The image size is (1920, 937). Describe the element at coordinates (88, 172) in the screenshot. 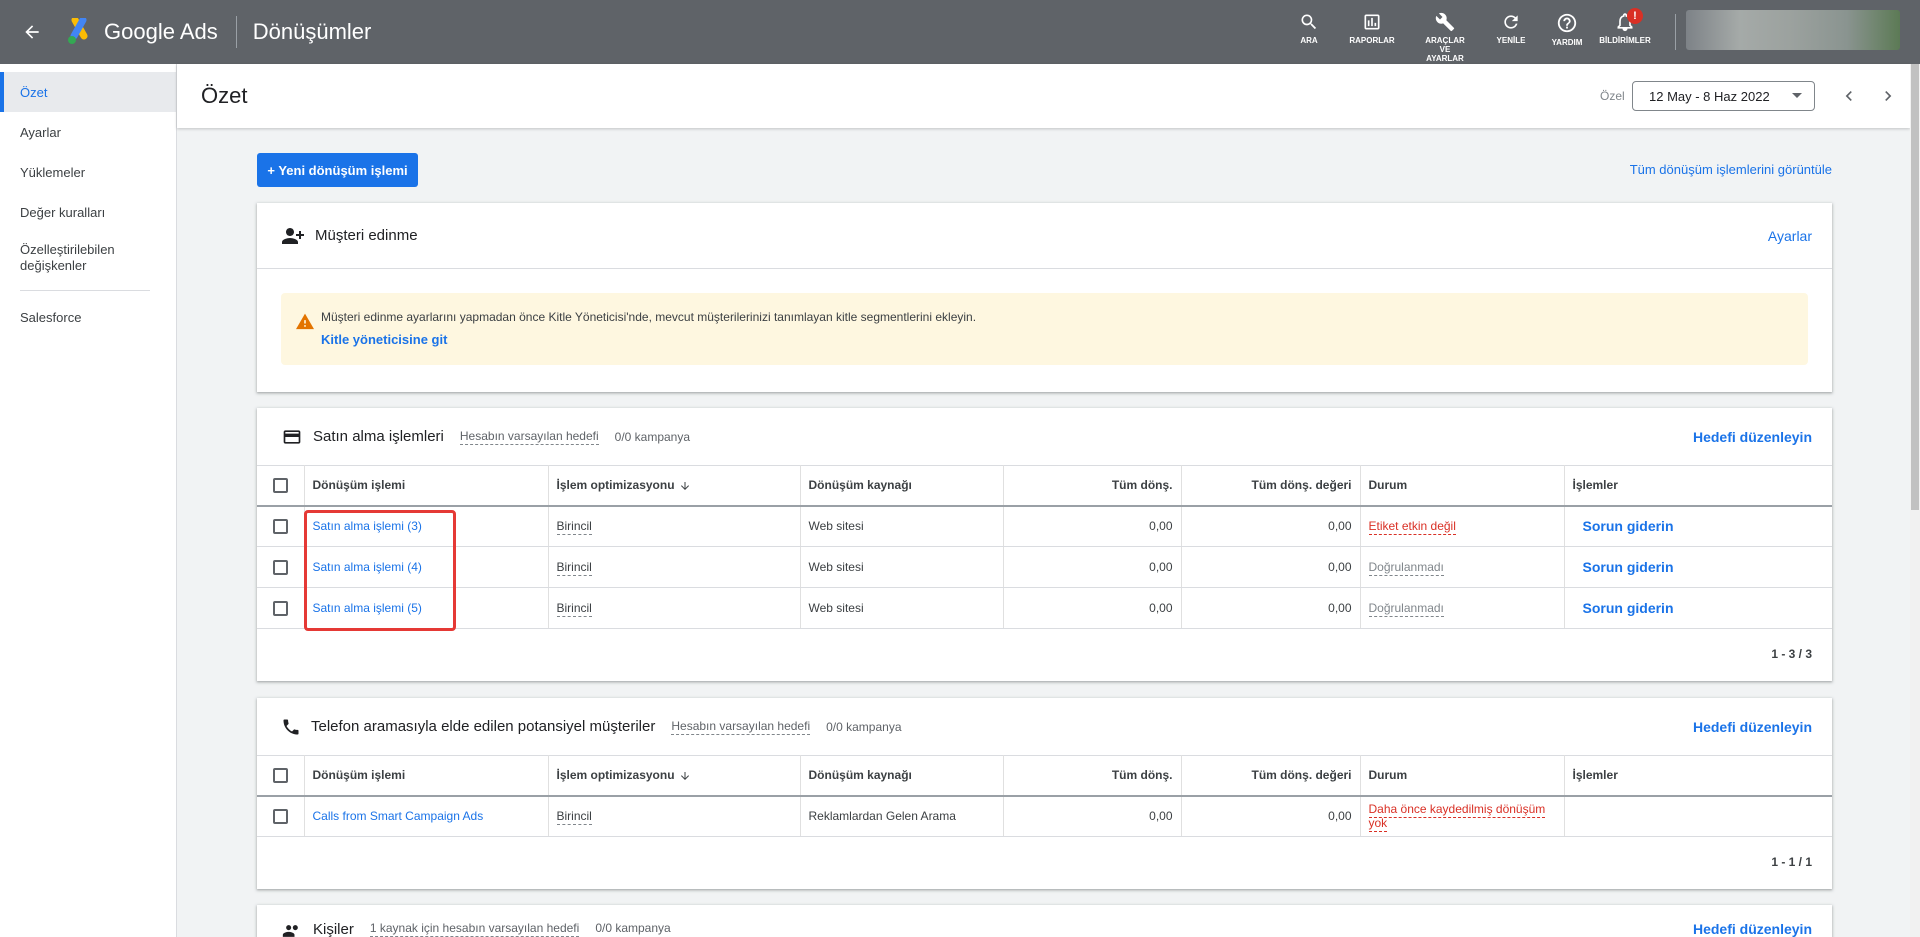

I see `sidebar-item-uploads: Yüklemeler` at that location.